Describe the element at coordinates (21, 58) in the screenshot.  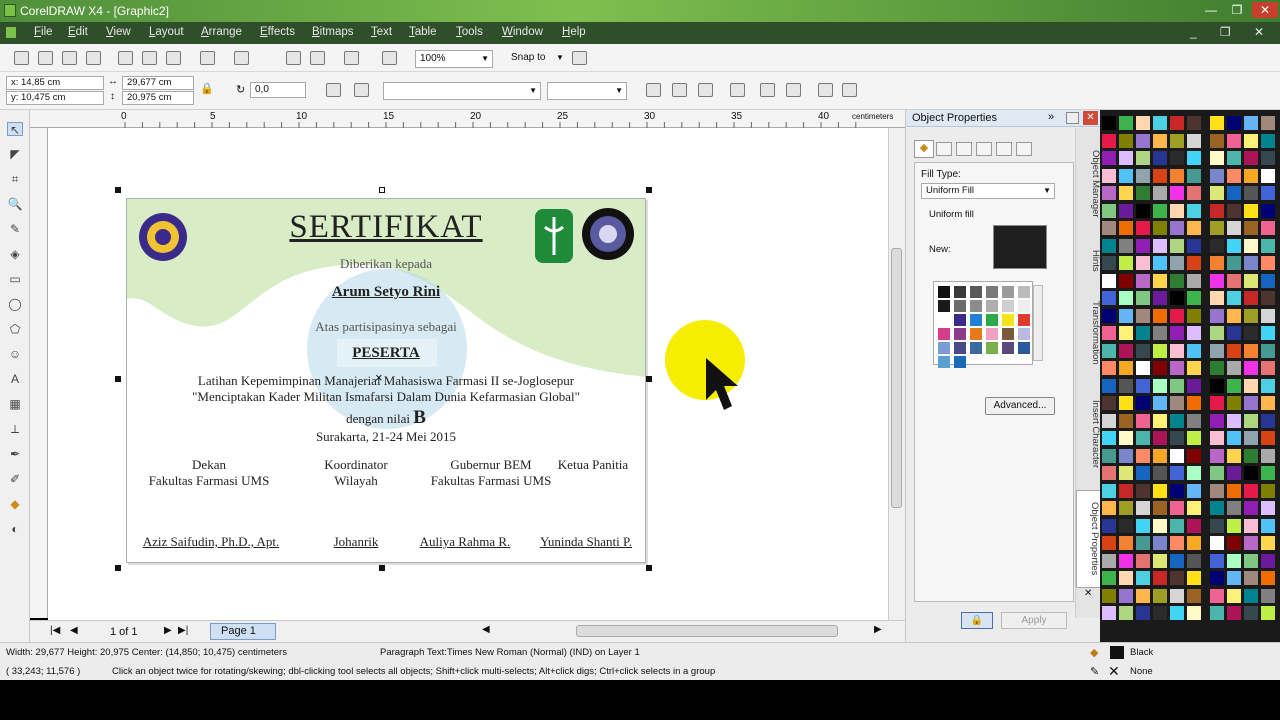
I see `new-icon` at that location.